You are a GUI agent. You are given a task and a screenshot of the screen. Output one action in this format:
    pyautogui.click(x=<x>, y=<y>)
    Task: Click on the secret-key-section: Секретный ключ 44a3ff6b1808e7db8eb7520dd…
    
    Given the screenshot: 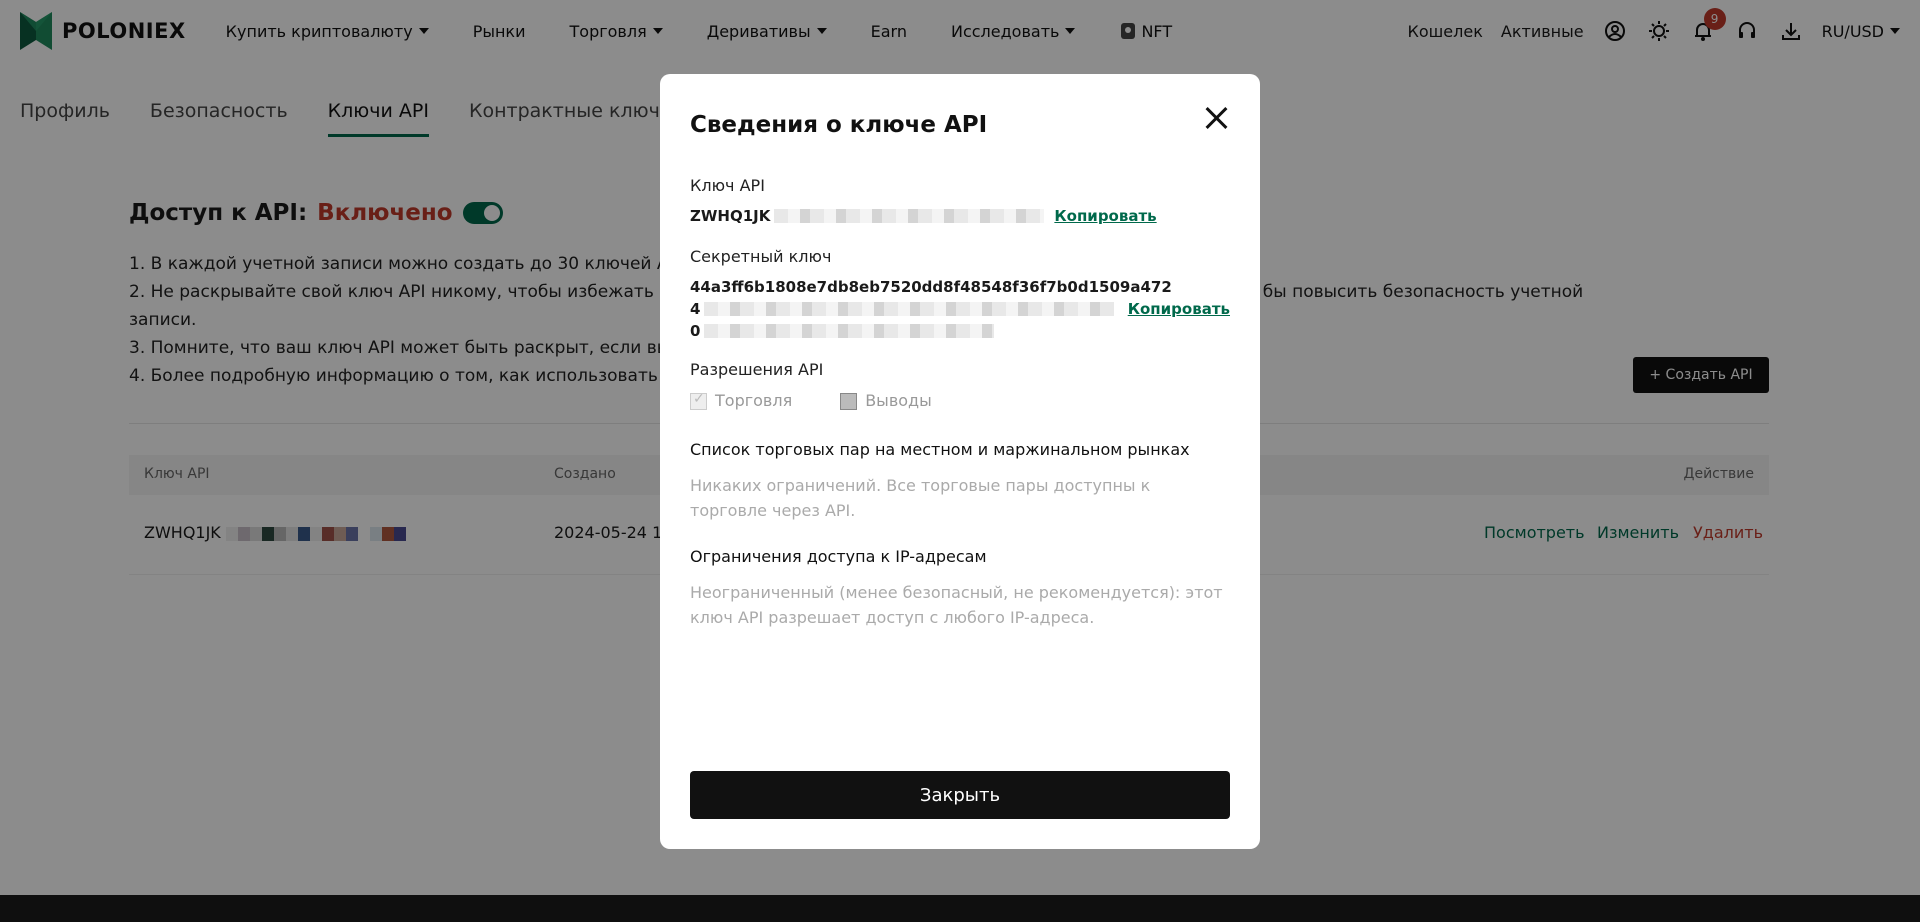 What is the action you would take?
    pyautogui.click(x=960, y=293)
    